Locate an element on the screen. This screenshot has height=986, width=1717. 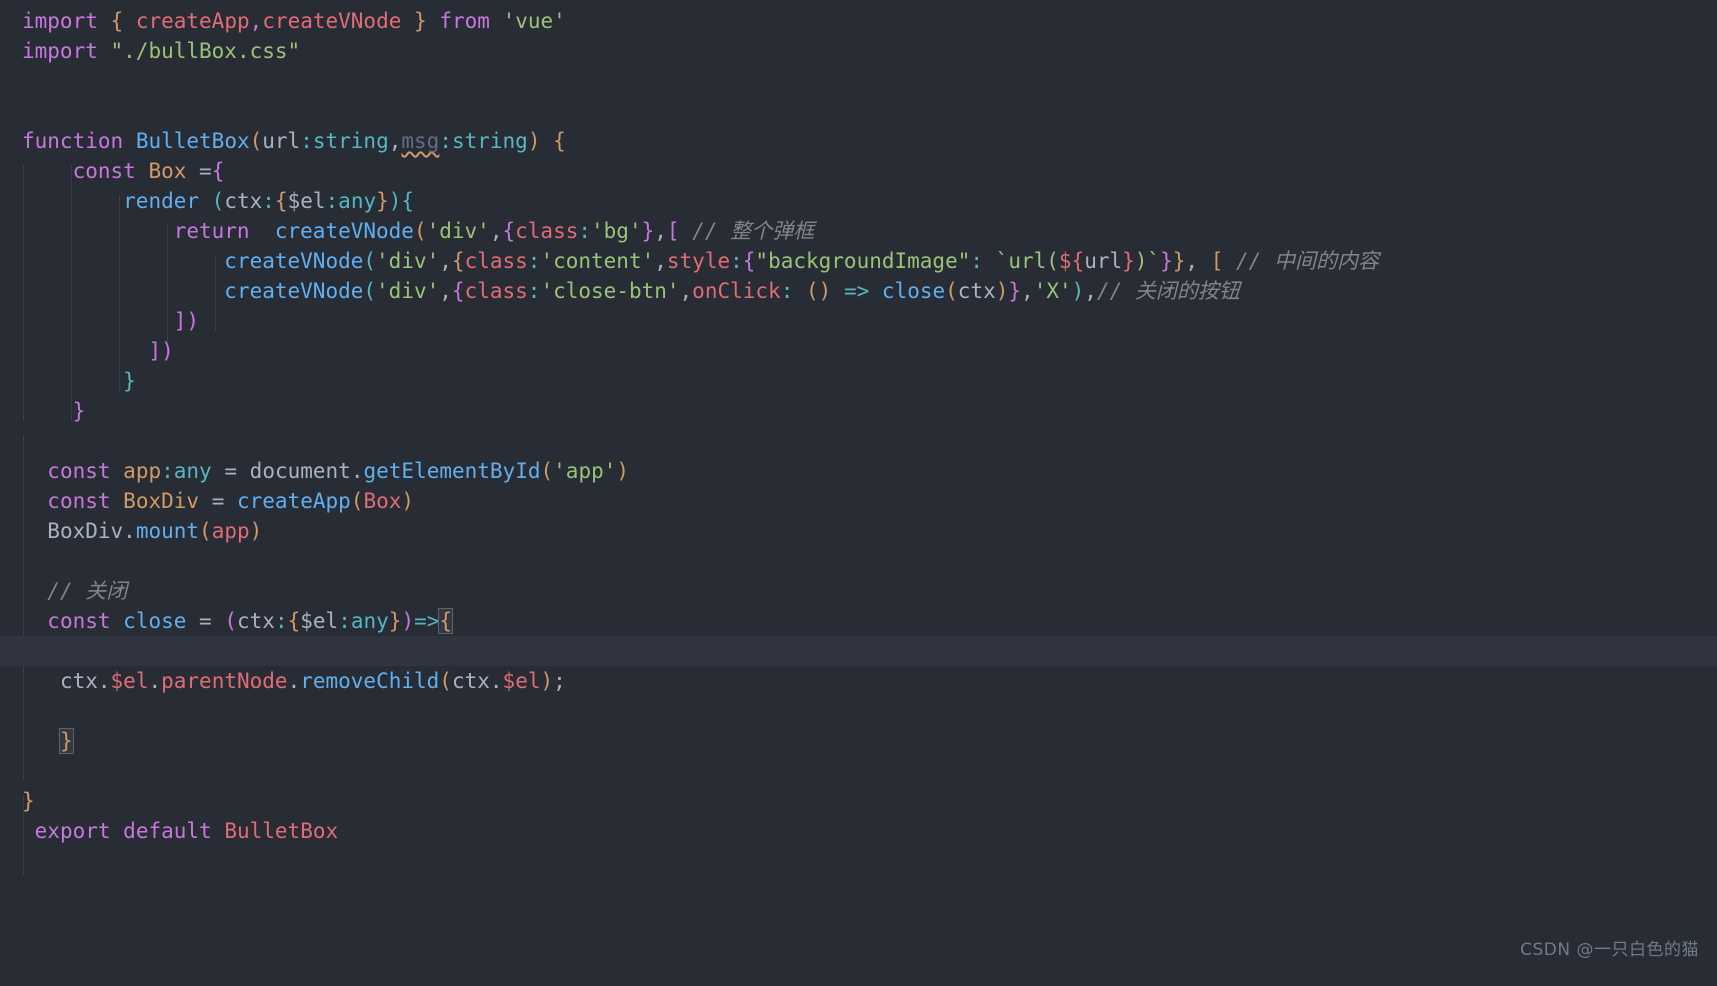
watermark: CSDN @一只白色的猫 is located at coordinates (1609, 950).